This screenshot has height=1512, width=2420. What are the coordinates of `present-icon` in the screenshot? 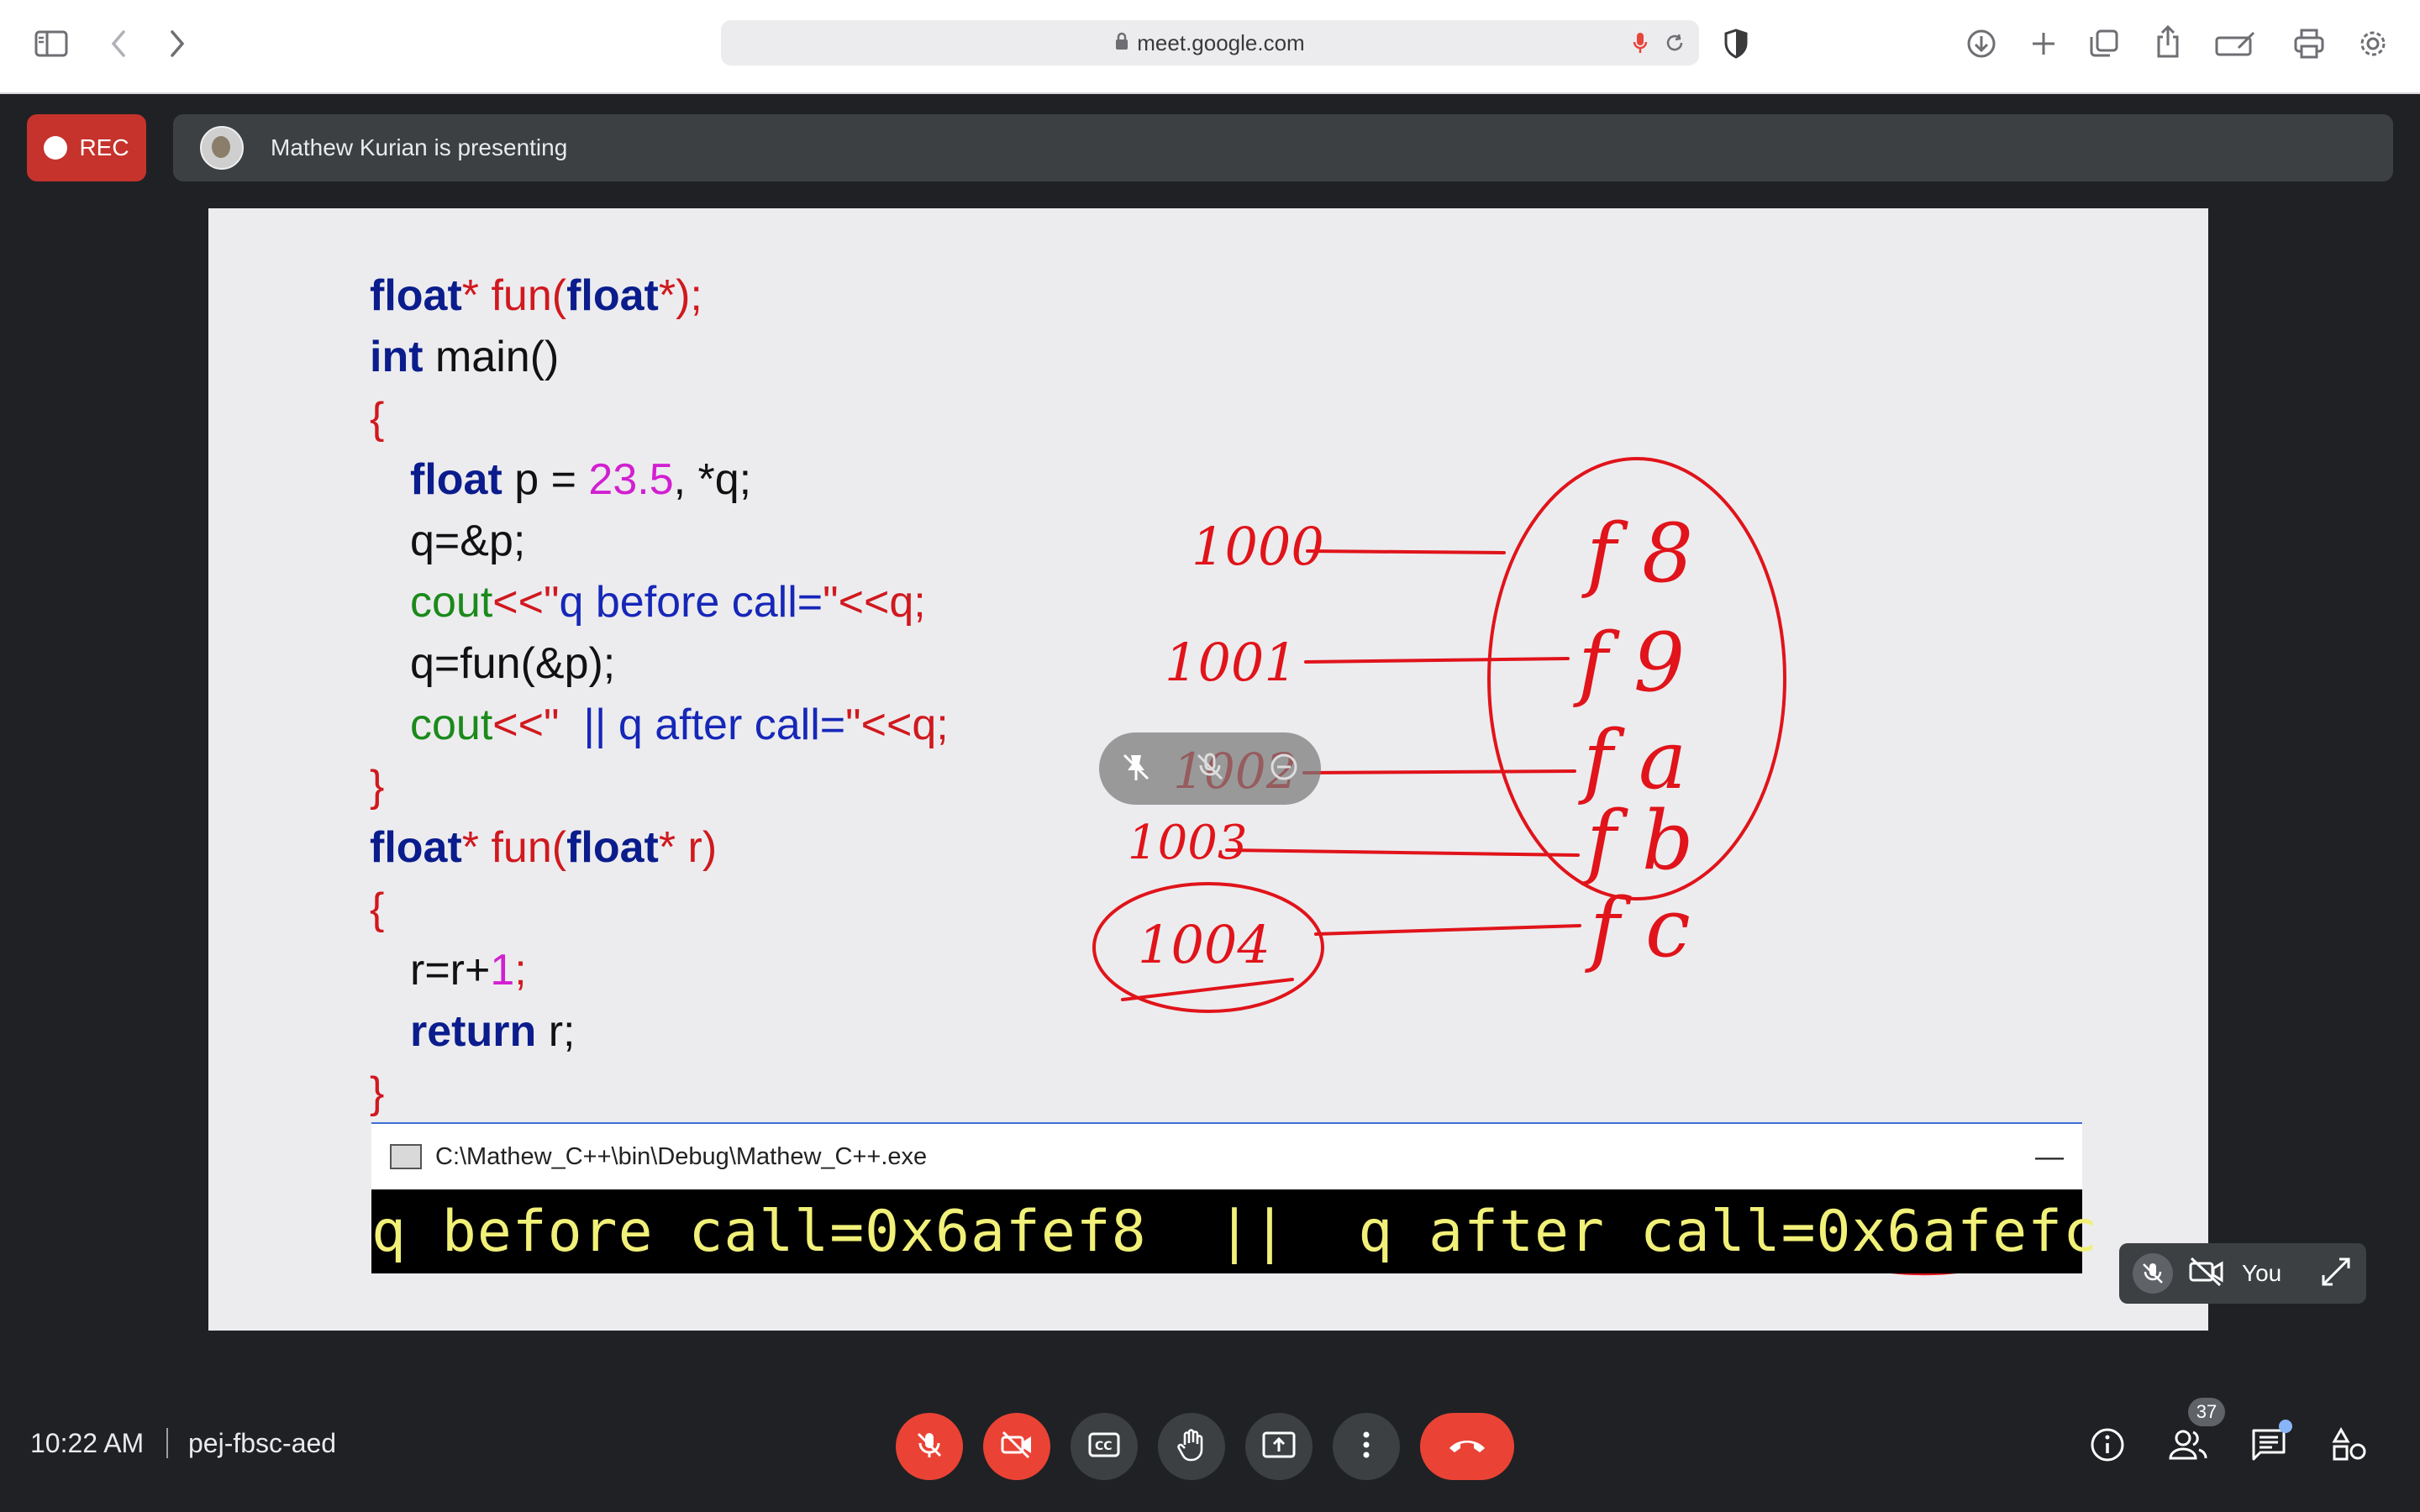 It's located at (1279, 1447).